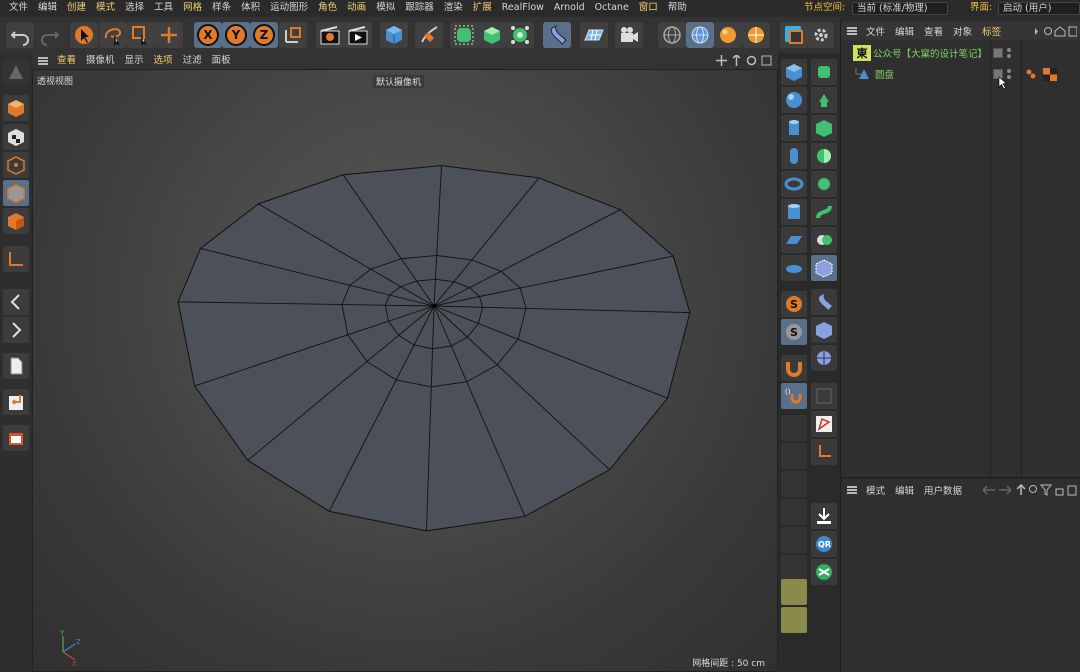  What do you see at coordinates (824, 128) in the screenshot?
I see `palette-lathe-button` at bounding box center [824, 128].